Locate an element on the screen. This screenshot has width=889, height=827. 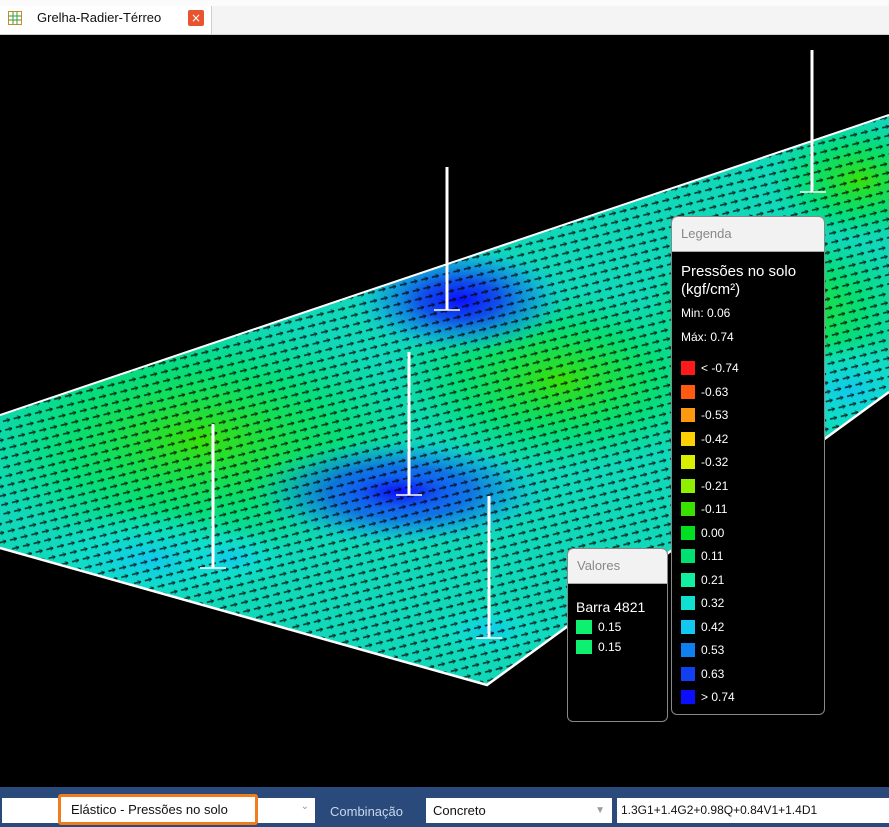
grid-icon is located at coordinates (15, 18).